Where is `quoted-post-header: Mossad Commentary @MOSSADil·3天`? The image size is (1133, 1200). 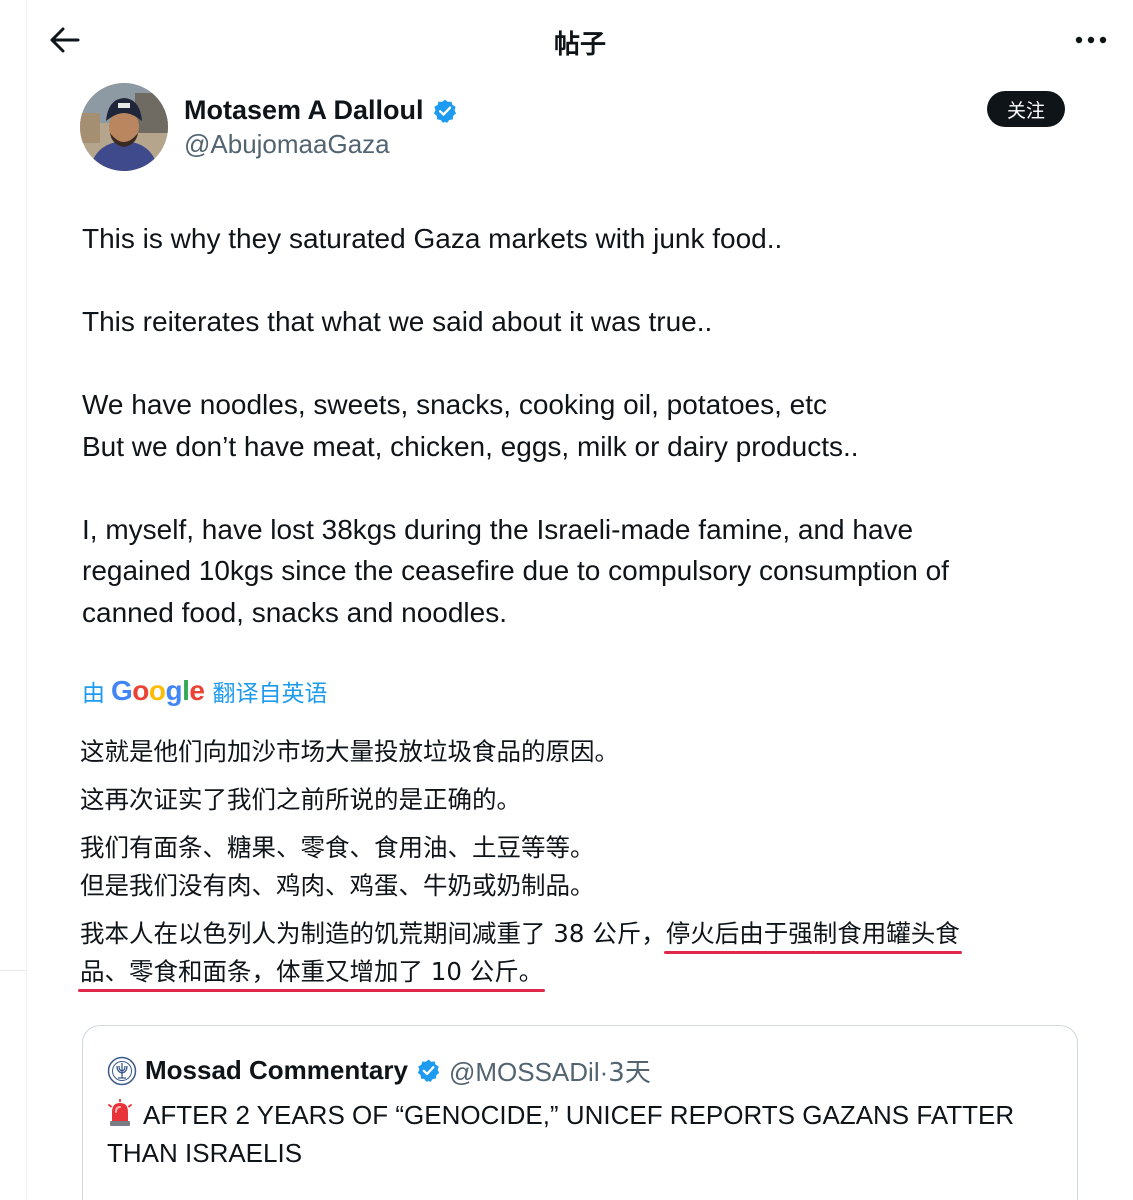
quoted-post-header: Mossad Commentary @MOSSADil·3天 is located at coordinates (379, 1070).